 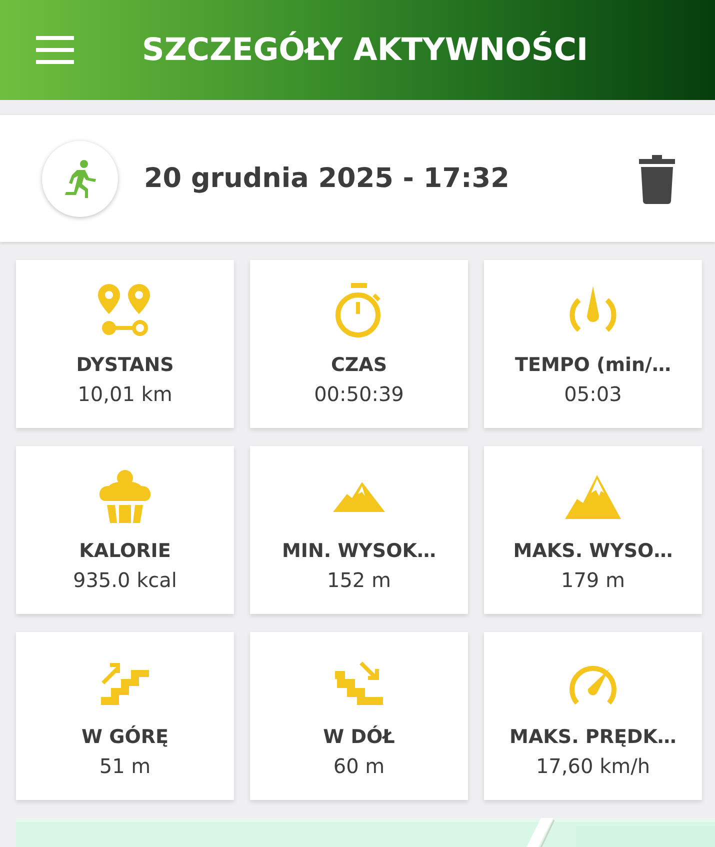 I want to click on stat-value: 51 m, so click(x=125, y=766).